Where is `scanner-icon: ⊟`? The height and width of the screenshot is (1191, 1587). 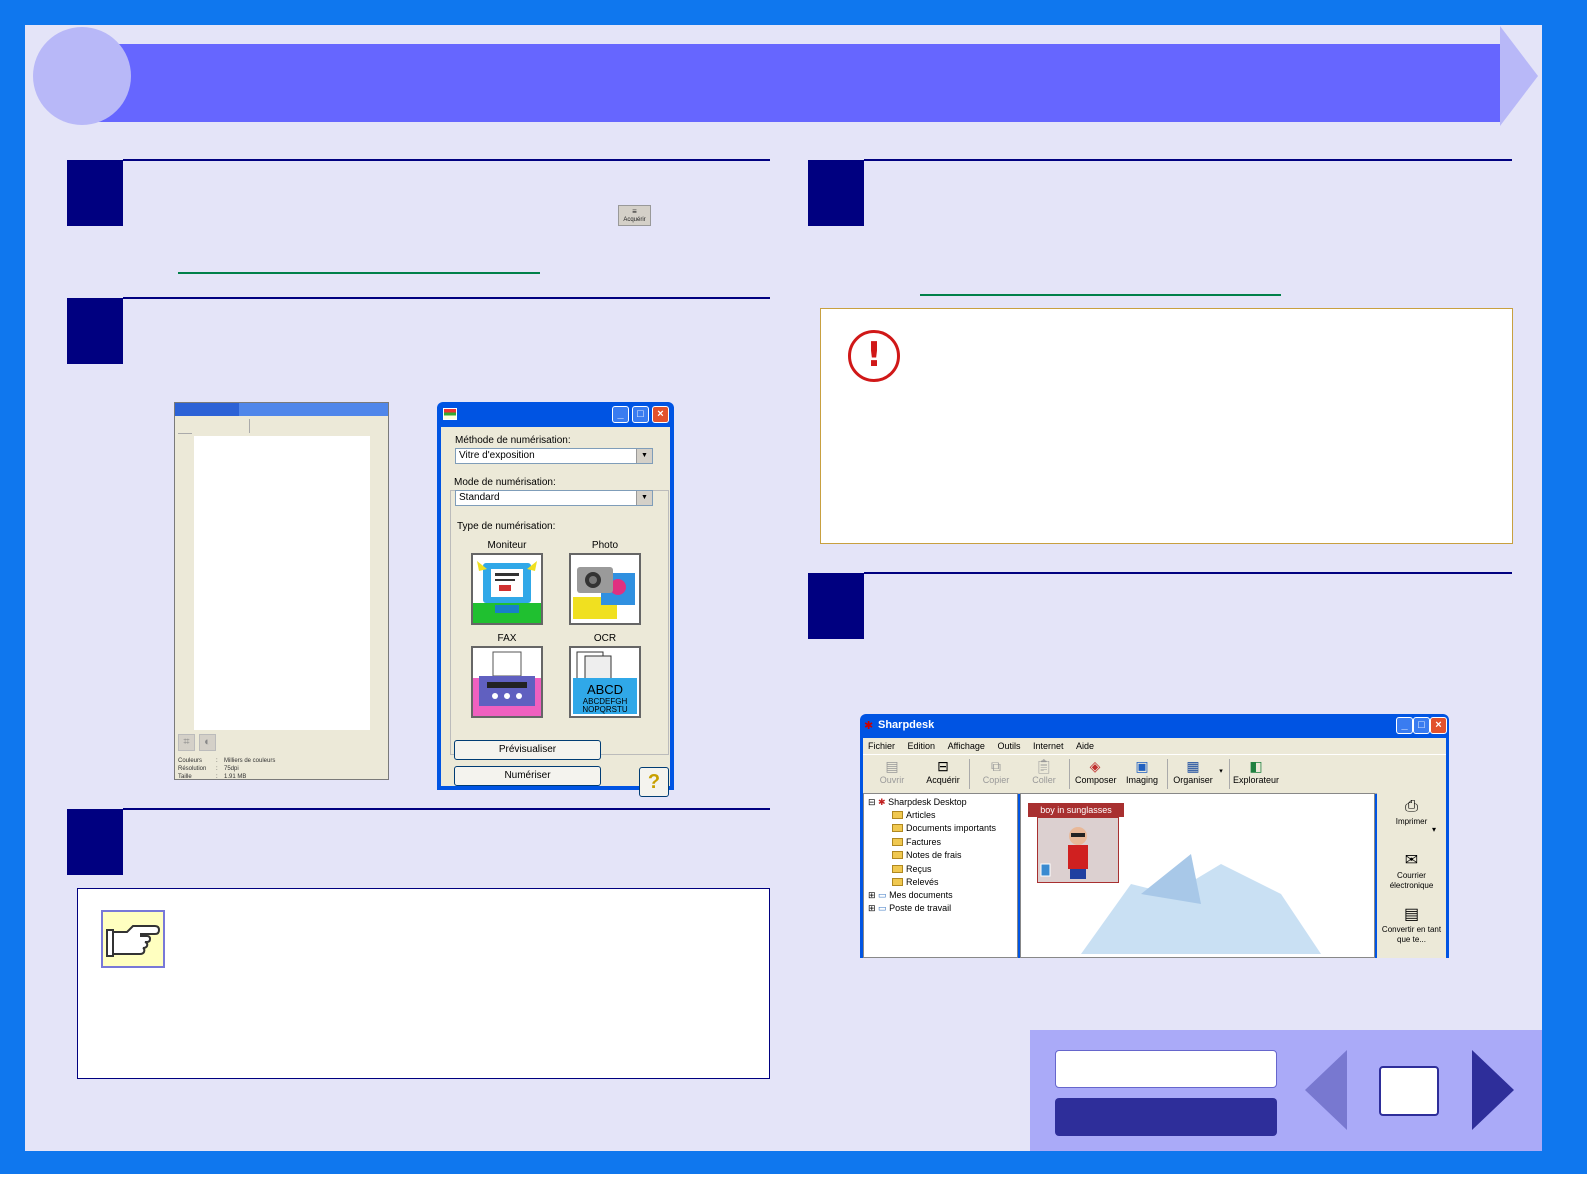 scanner-icon: ⊟ is located at coordinates (943, 766).